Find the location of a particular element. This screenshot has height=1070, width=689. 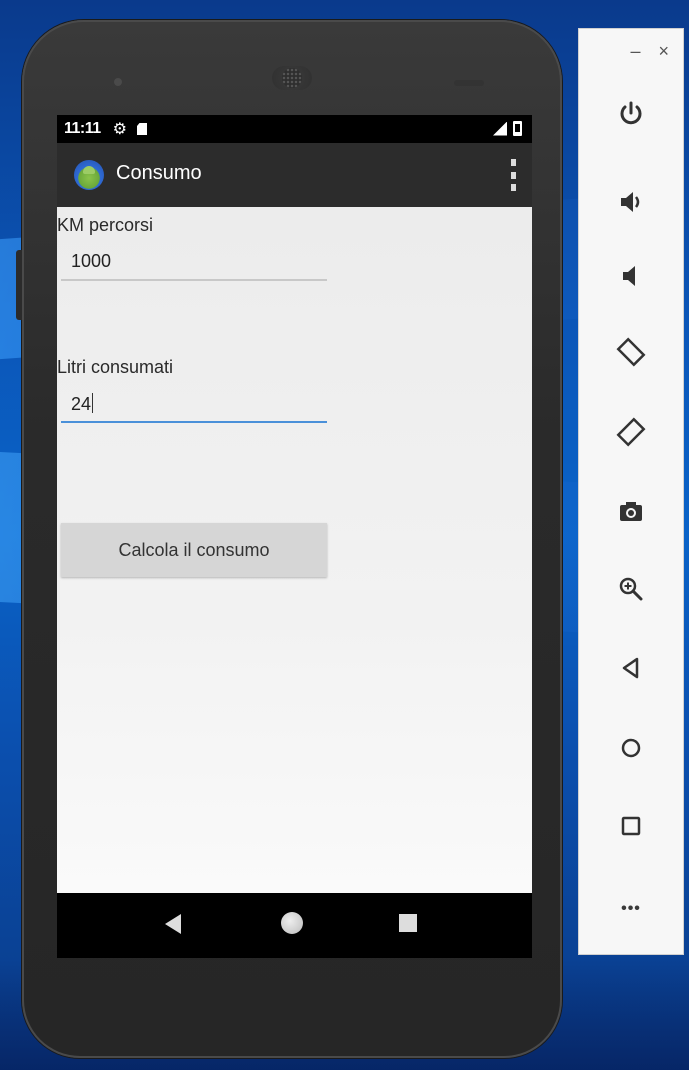

recents-icon is located at coordinates (408, 923).